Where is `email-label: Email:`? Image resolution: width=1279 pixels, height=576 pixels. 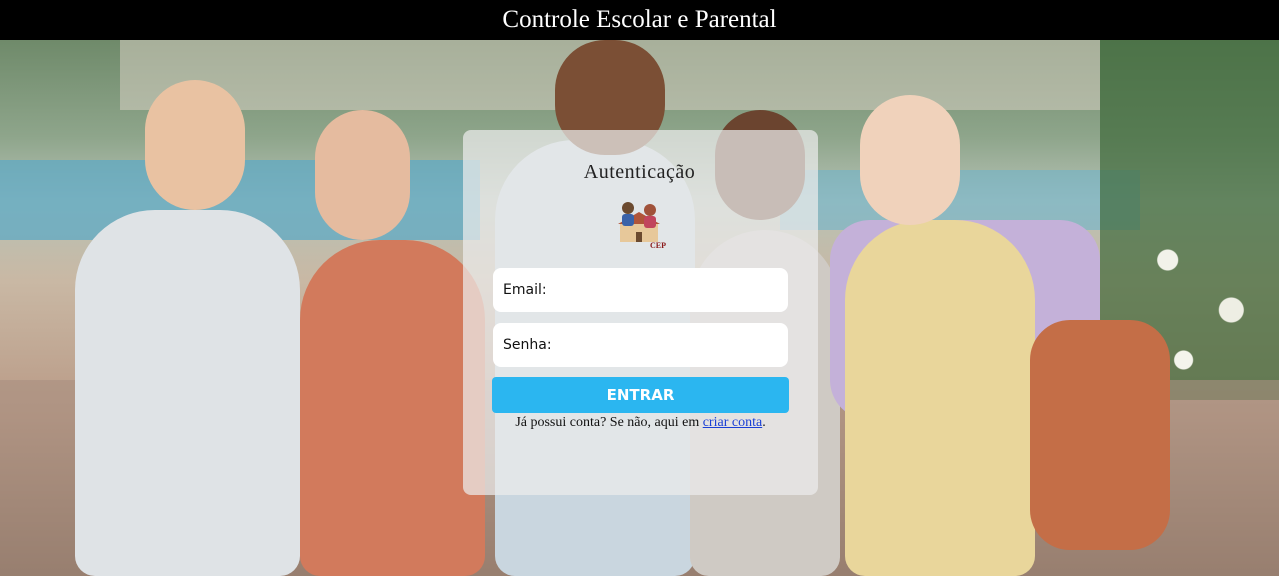
email-label: Email: is located at coordinates (525, 290).